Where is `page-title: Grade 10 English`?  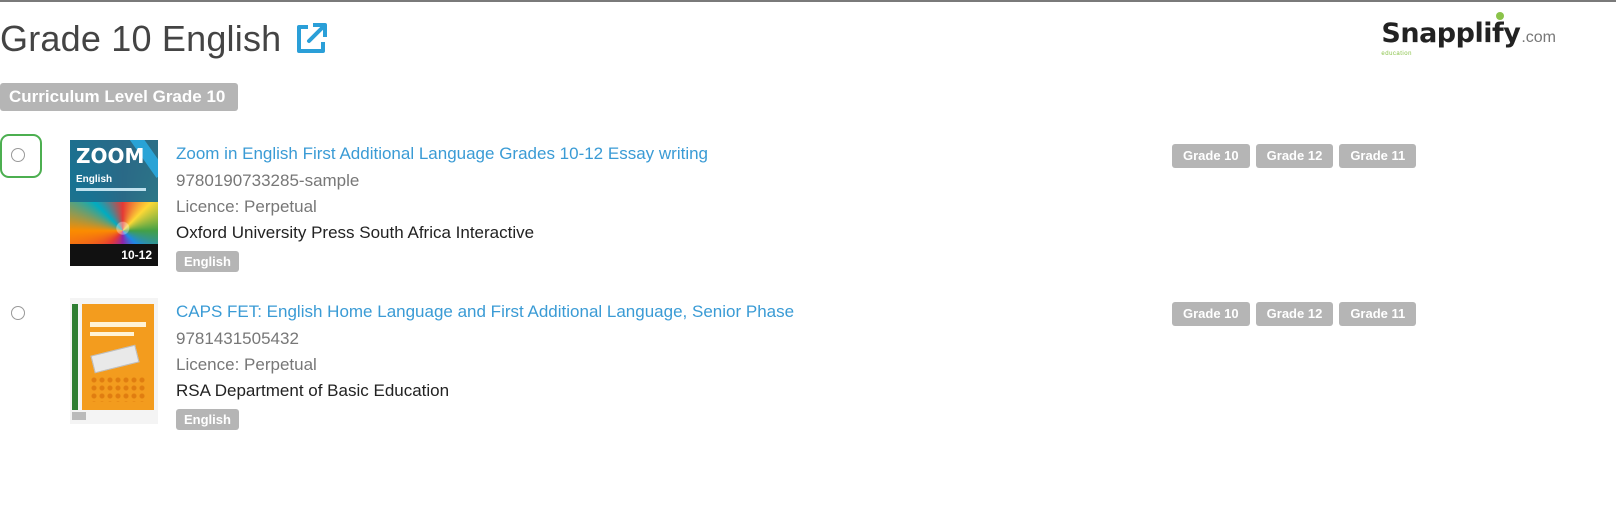 page-title: Grade 10 English is located at coordinates (164, 39).